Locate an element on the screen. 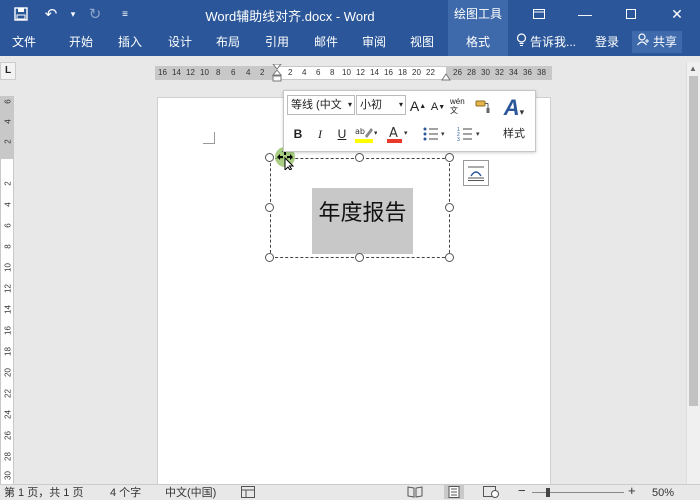 This screenshot has height=500, width=700. document-title: Word辅助线对齐.docx - Word is located at coordinates (290, 16).